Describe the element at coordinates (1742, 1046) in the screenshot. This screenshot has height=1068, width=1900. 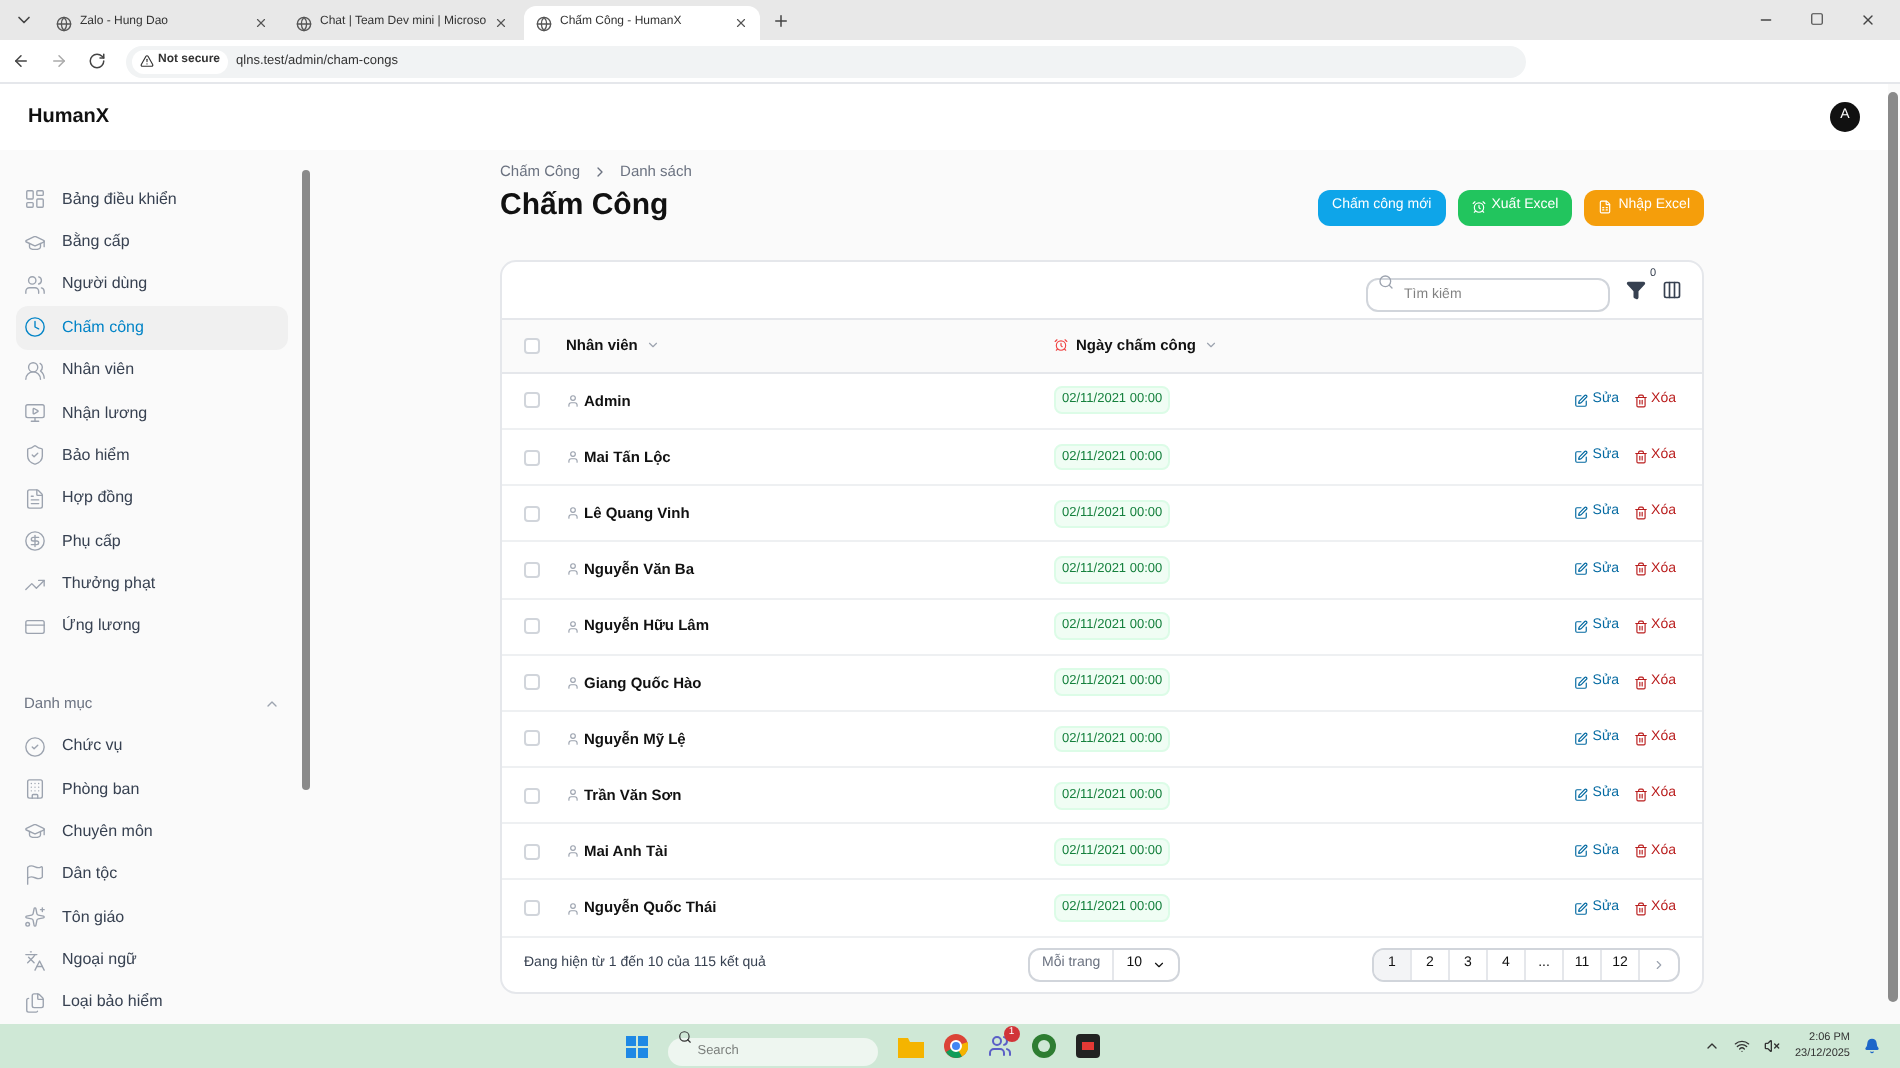
I see `network-icon` at that location.